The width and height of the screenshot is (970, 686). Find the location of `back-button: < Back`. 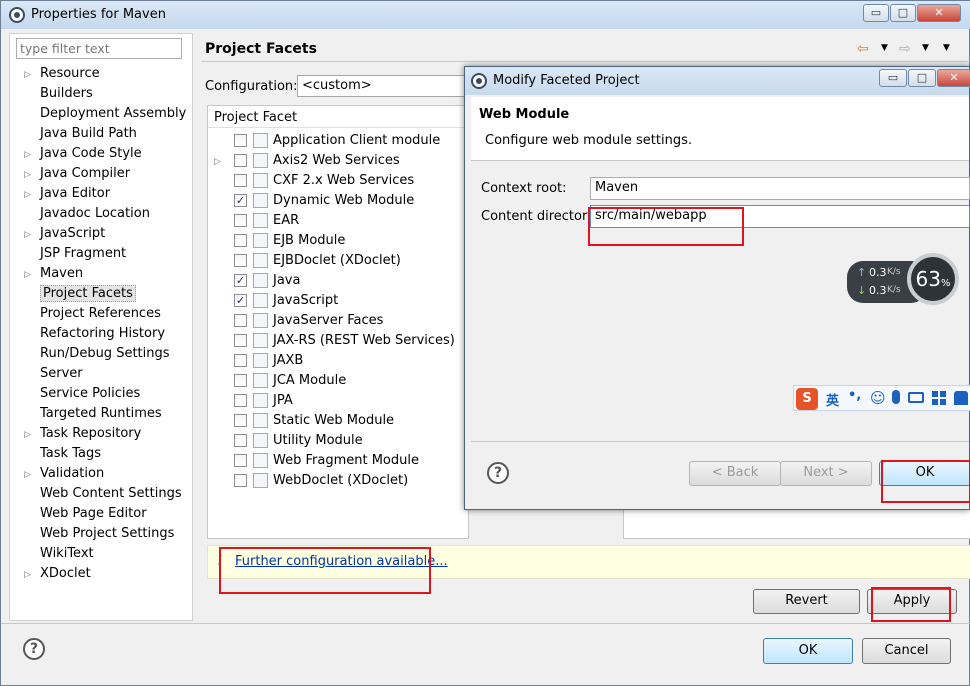

back-button: < Back is located at coordinates (735, 473).